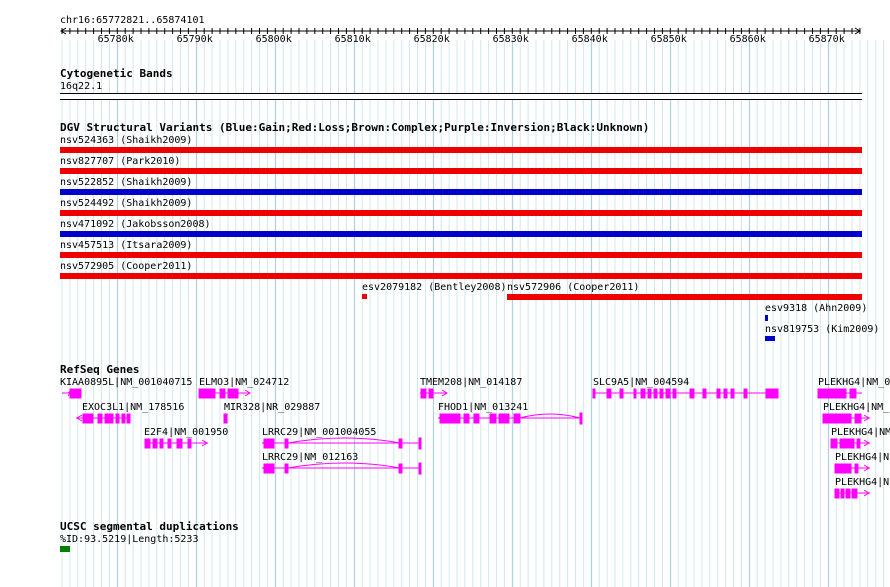  What do you see at coordinates (65, 549) in the screenshot?
I see `segdup-bar` at bounding box center [65, 549].